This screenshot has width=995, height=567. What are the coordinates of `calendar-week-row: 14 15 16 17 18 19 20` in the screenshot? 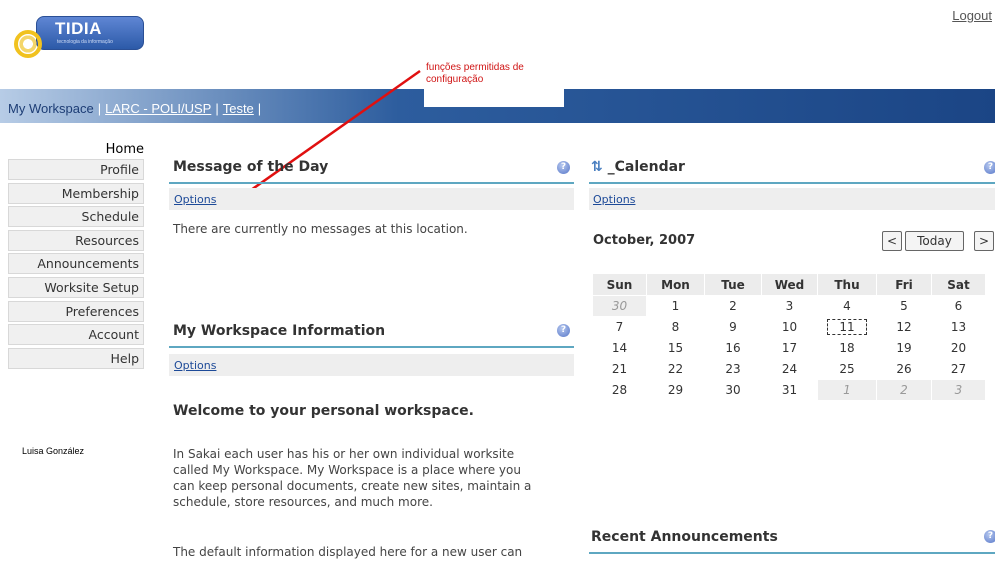 It's located at (789, 348).